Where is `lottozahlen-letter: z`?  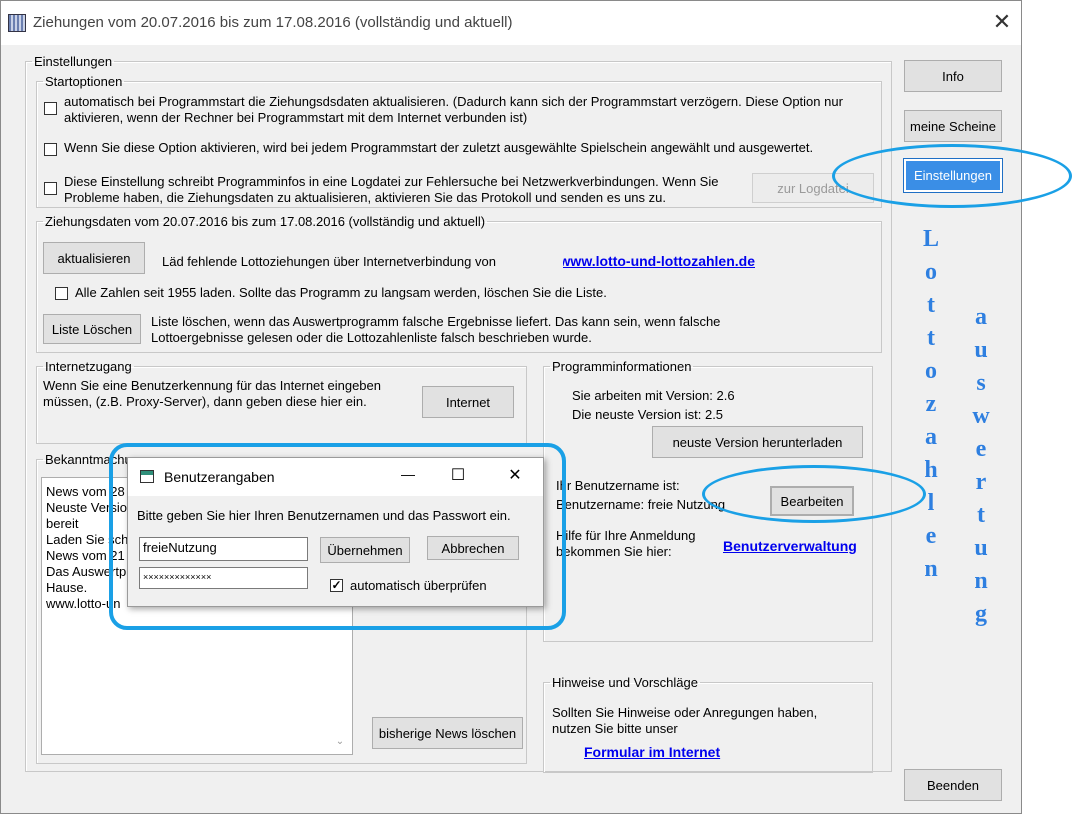 lottozahlen-letter: z is located at coordinates (931, 404).